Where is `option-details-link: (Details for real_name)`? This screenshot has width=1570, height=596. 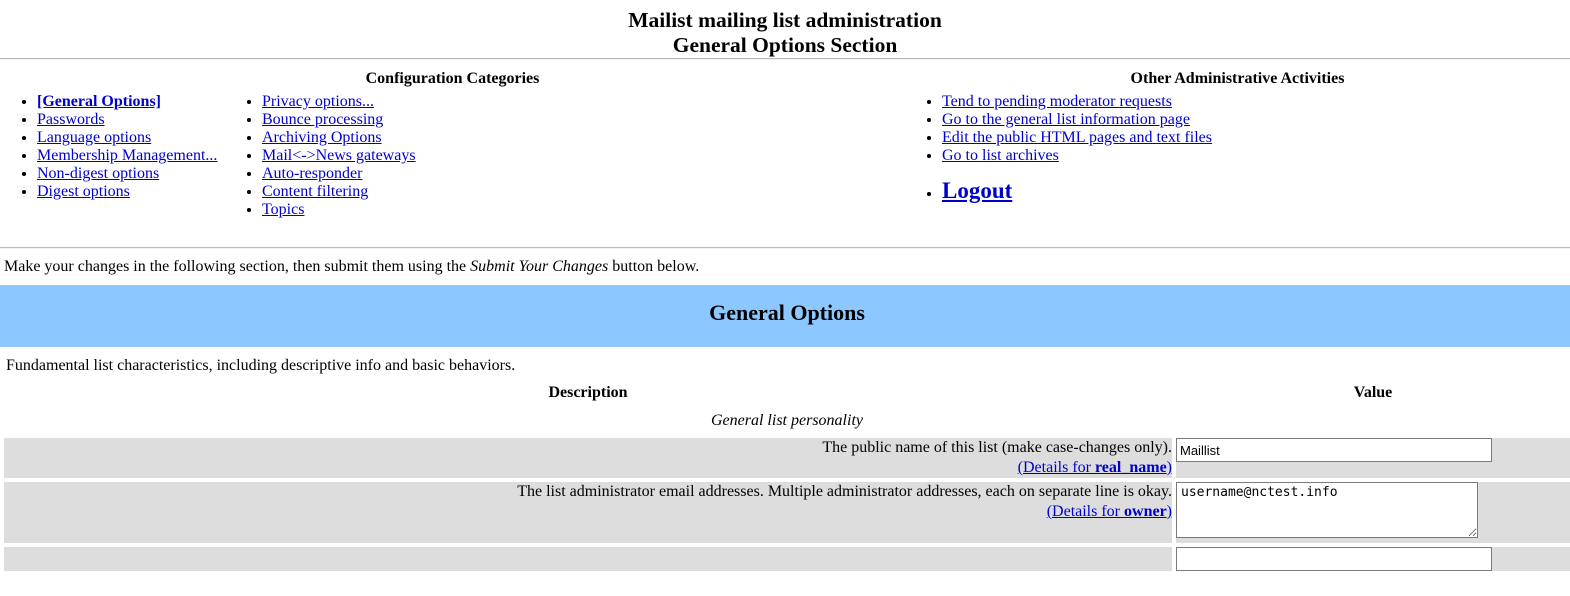
option-details-link: (Details for real_name) is located at coordinates (1095, 467).